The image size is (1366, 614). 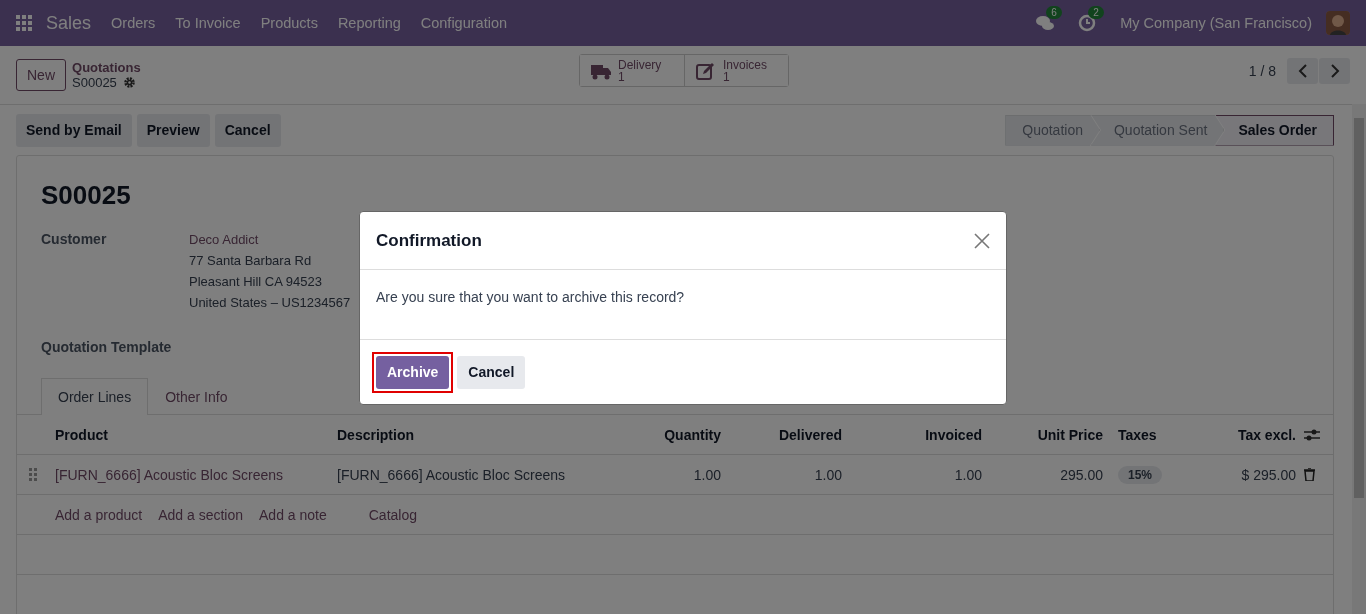 What do you see at coordinates (129, 82) in the screenshot?
I see `gear-icon` at bounding box center [129, 82].